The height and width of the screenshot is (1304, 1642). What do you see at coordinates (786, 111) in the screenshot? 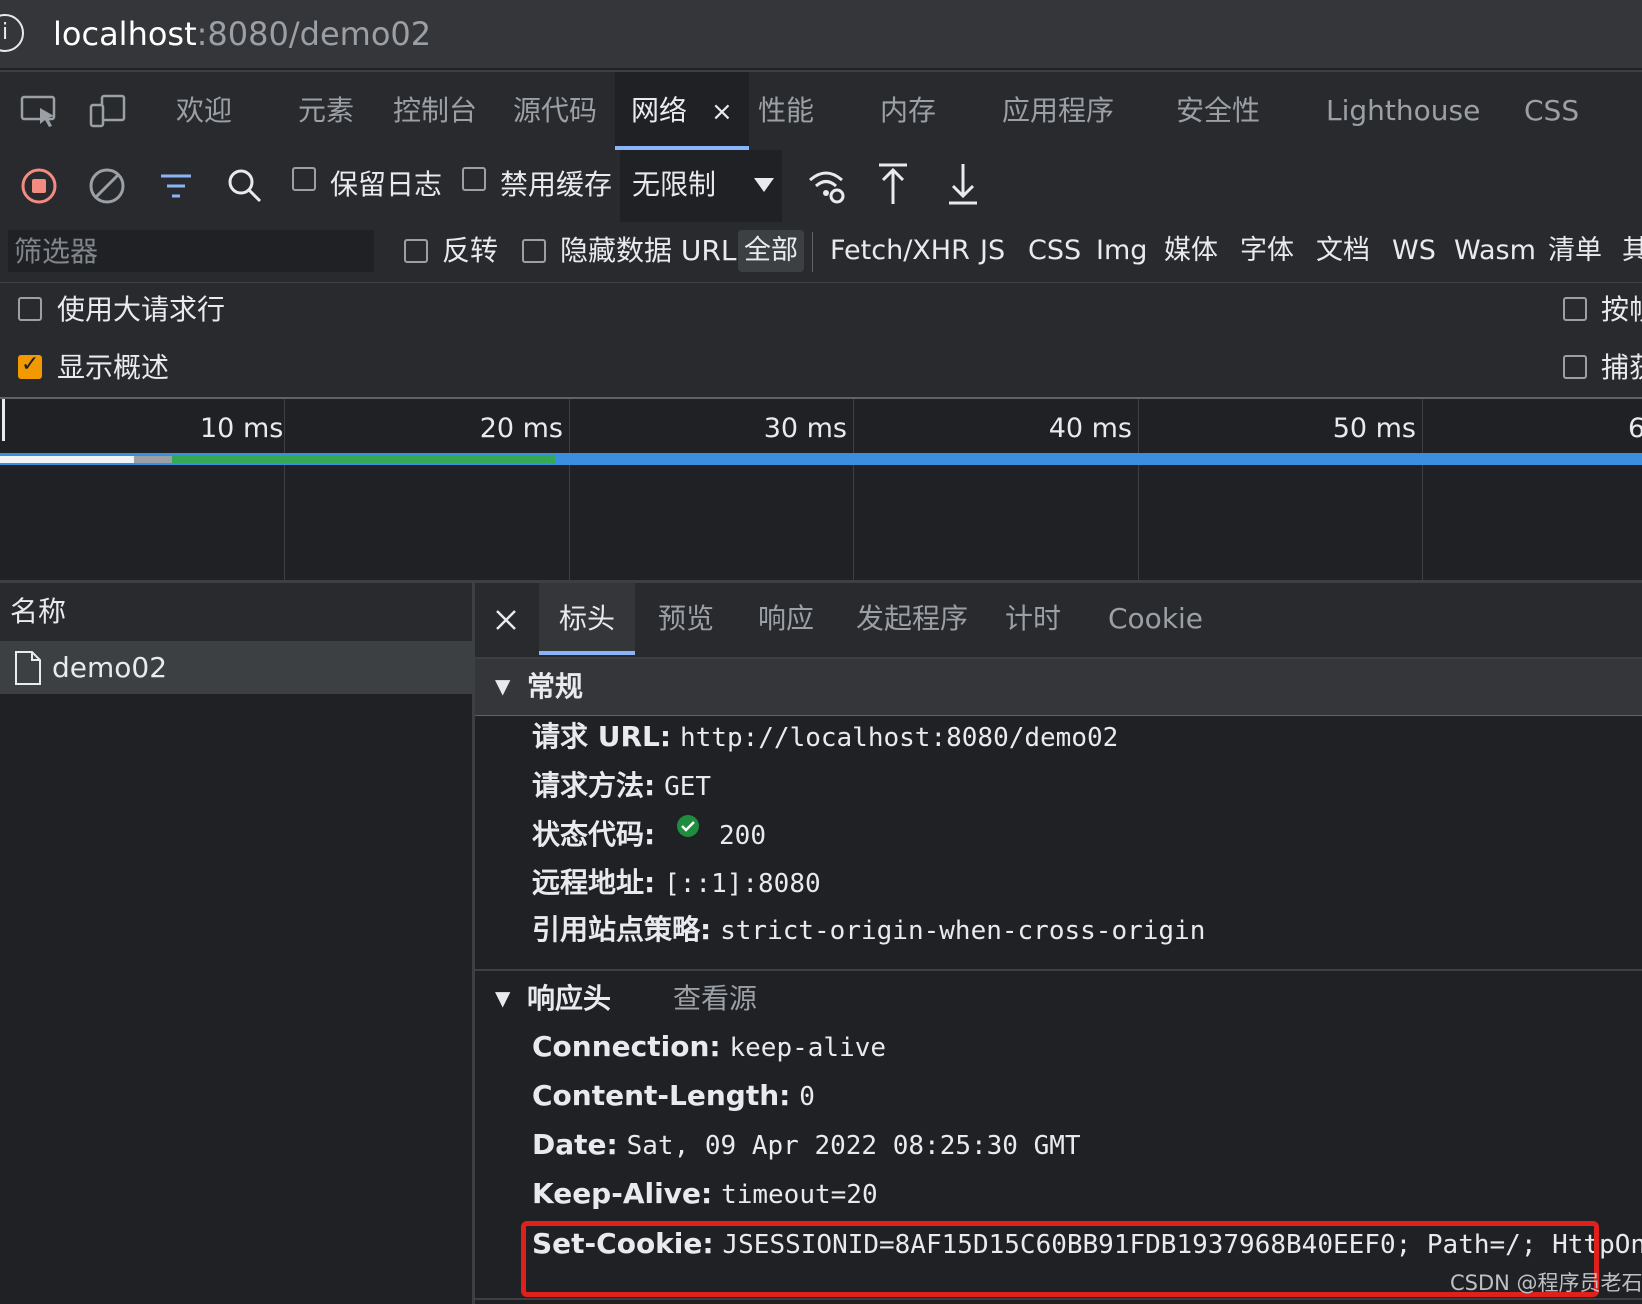
I see `tab-performance: 性能` at bounding box center [786, 111].